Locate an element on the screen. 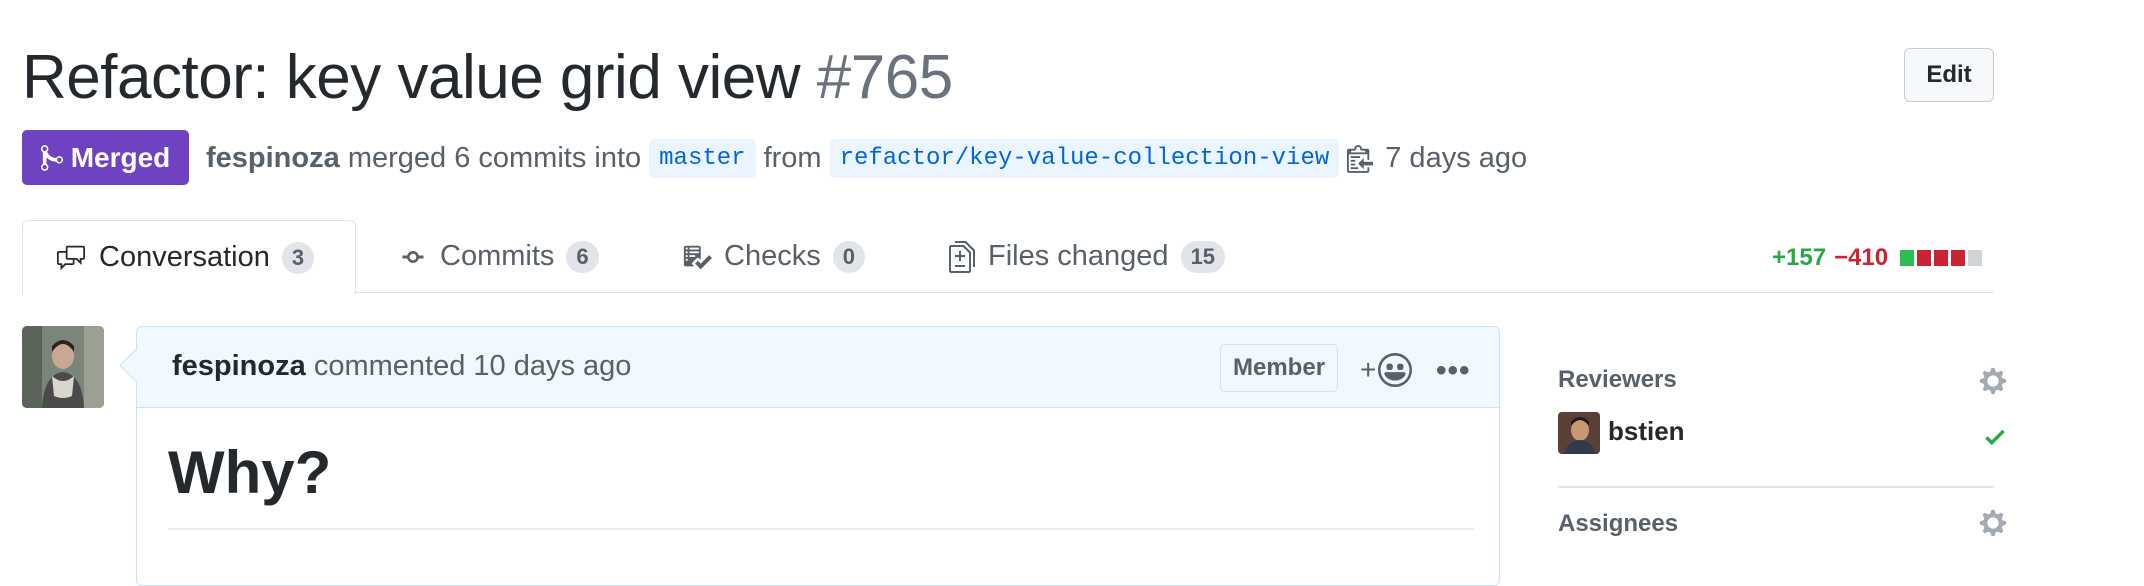 This screenshot has height=586, width=2144. head-branch: refactor/key-value-collection-view is located at coordinates (1084, 158).